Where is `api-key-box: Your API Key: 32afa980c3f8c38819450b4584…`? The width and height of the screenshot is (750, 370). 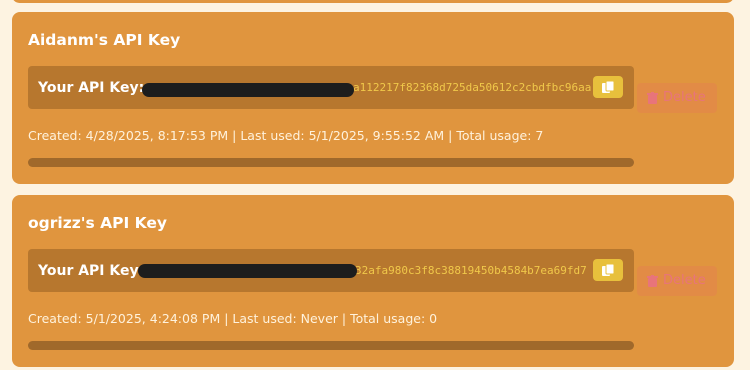 api-key-box: Your API Key: 32afa980c3f8c38819450b4584… is located at coordinates (331, 270).